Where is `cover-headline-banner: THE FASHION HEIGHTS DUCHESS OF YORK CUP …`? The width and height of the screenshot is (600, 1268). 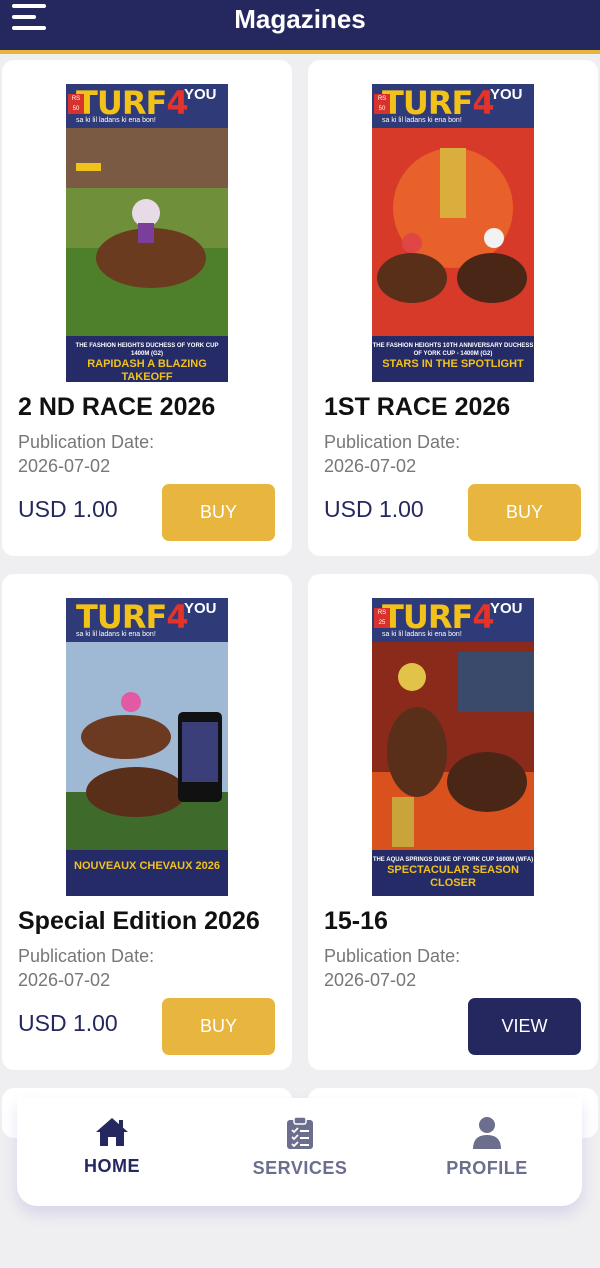
cover-headline-banner: THE FASHION HEIGHTS DUCHESS OF YORK CUP … is located at coordinates (147, 359).